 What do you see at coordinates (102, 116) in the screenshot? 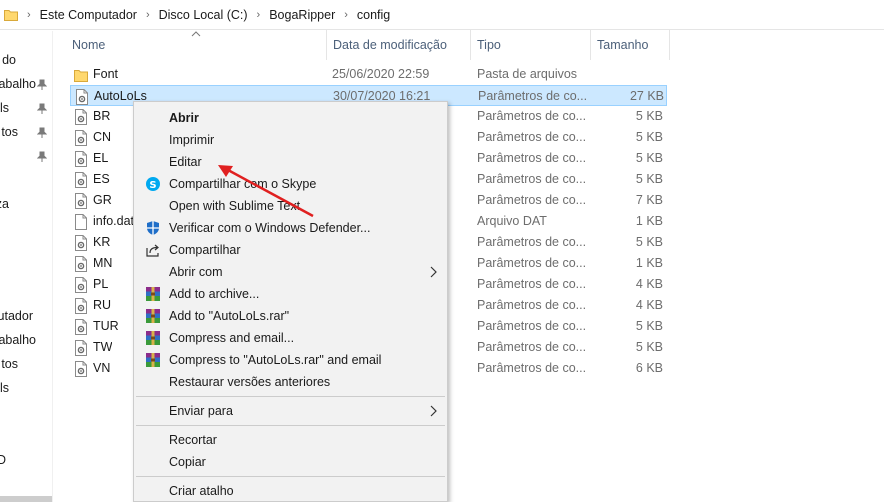
I see `file-name: BR` at bounding box center [102, 116].